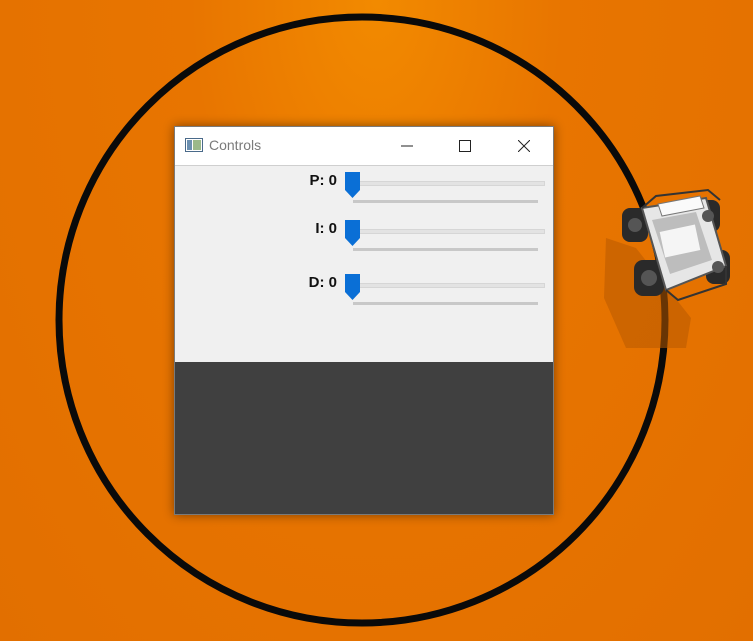  I want to click on window-title: Controls, so click(235, 145).